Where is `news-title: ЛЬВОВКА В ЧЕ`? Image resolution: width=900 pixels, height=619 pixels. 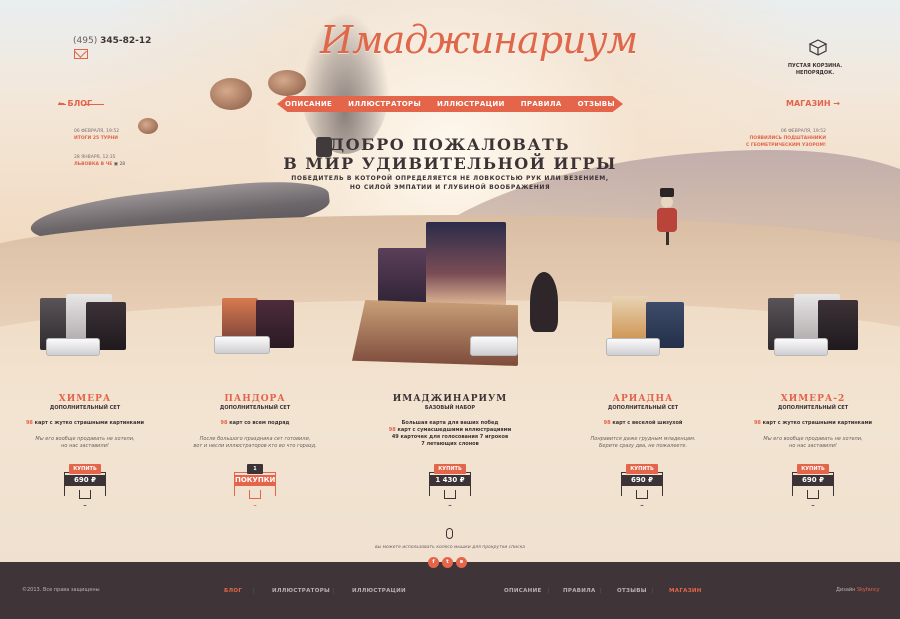 news-title: ЛЬВОВКА В ЧЕ is located at coordinates (93, 164).